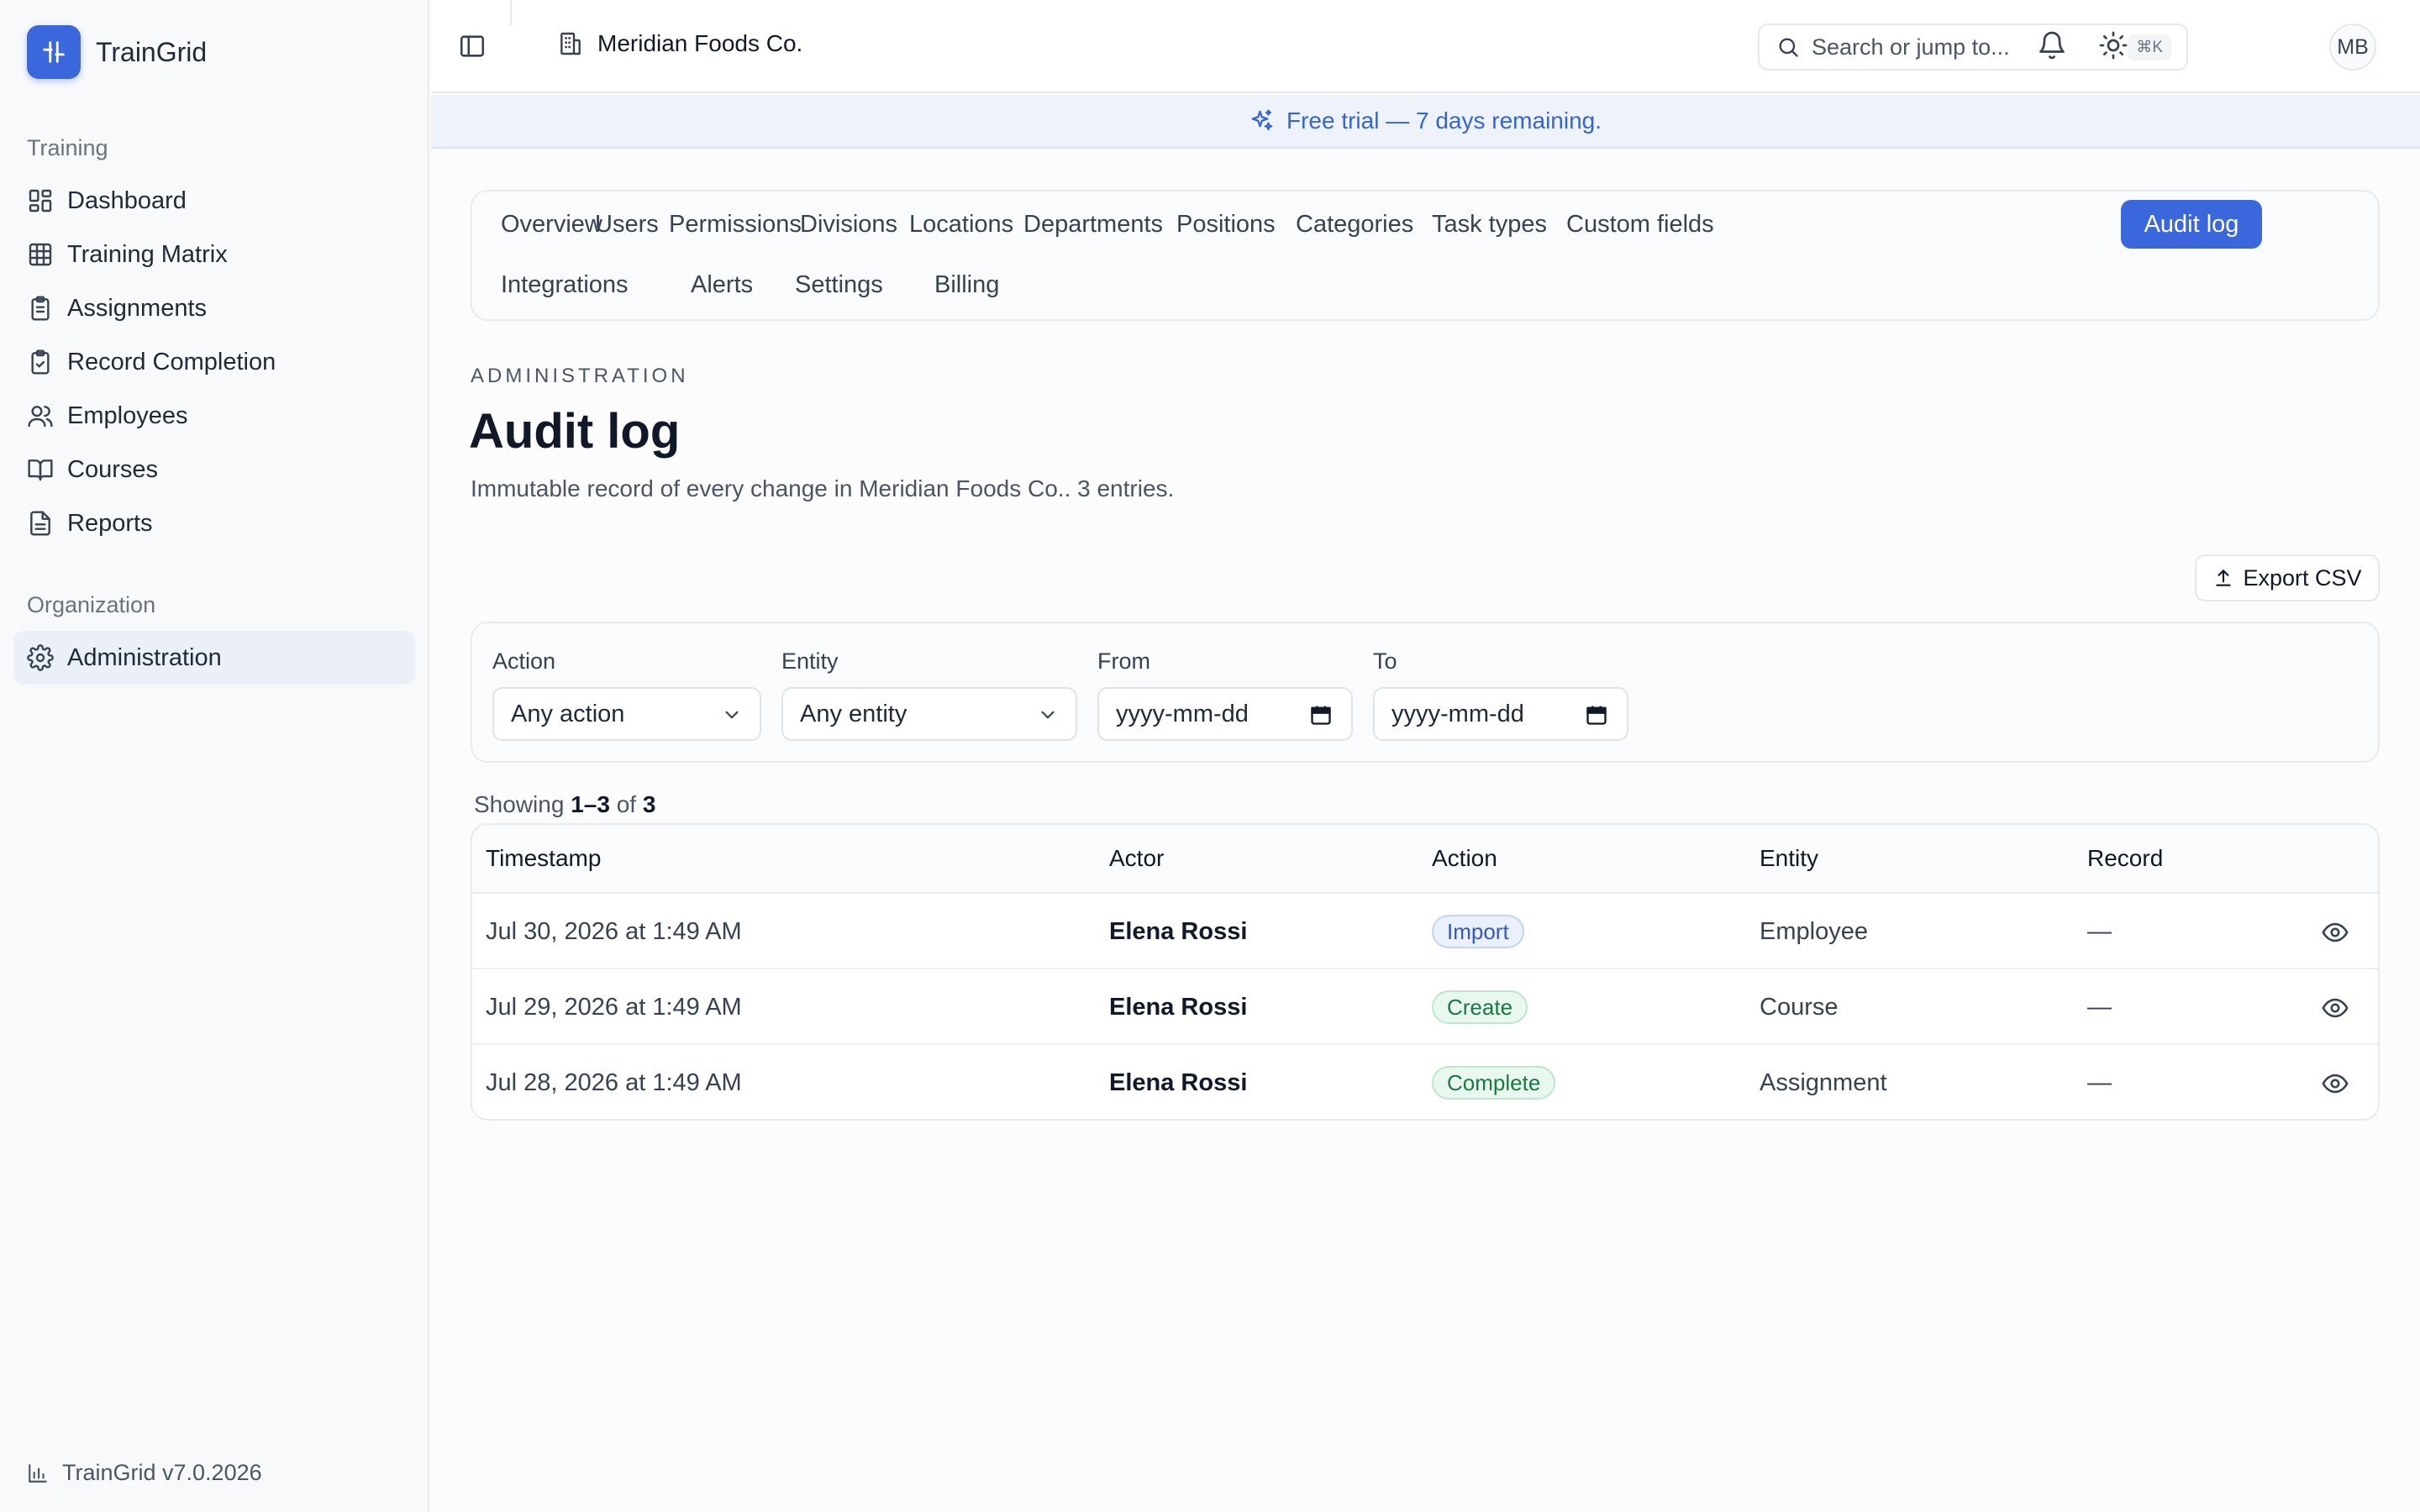  I want to click on dashboard-icon, so click(40, 200).